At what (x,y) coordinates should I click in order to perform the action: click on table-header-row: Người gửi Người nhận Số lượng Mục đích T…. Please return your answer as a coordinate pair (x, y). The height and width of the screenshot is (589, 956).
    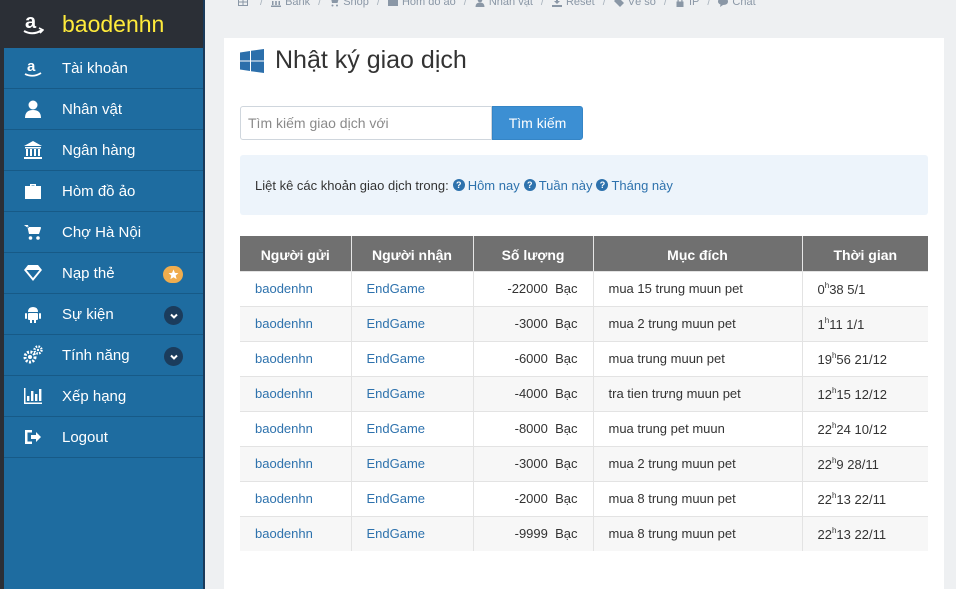
    Looking at the image, I should click on (584, 253).